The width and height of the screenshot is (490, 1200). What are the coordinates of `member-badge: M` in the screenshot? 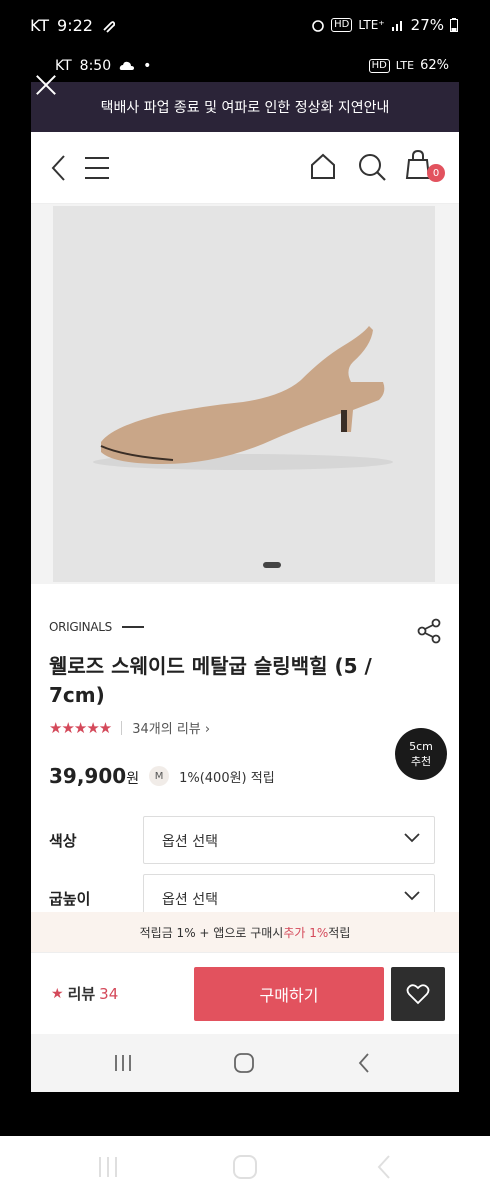 It's located at (159, 776).